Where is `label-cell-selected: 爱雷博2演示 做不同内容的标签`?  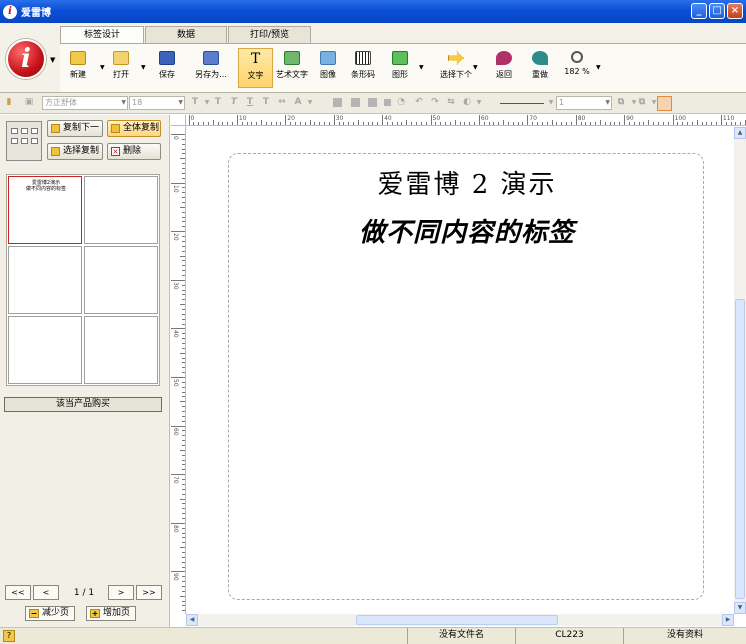 label-cell-selected: 爱雷博2演示 做不同内容的标签 is located at coordinates (45, 210).